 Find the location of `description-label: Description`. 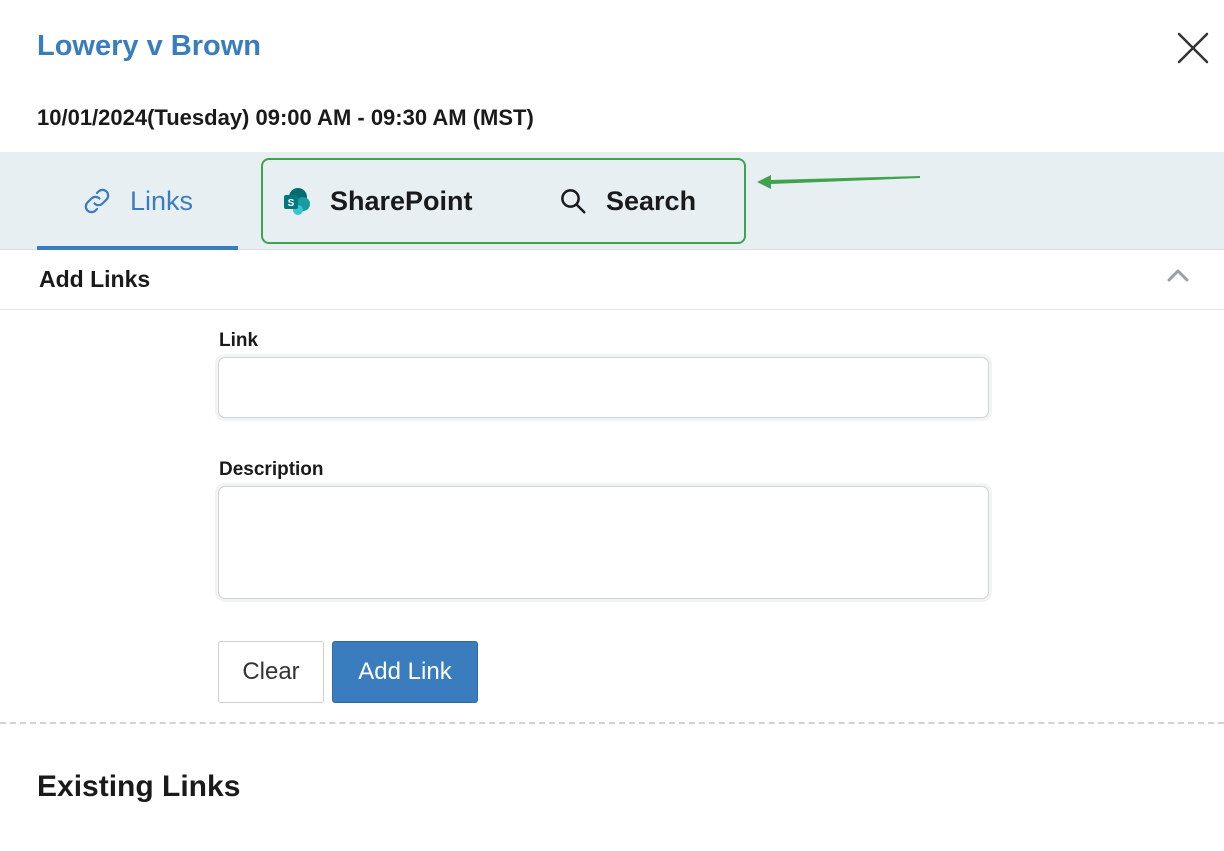

description-label: Description is located at coordinates (271, 469).